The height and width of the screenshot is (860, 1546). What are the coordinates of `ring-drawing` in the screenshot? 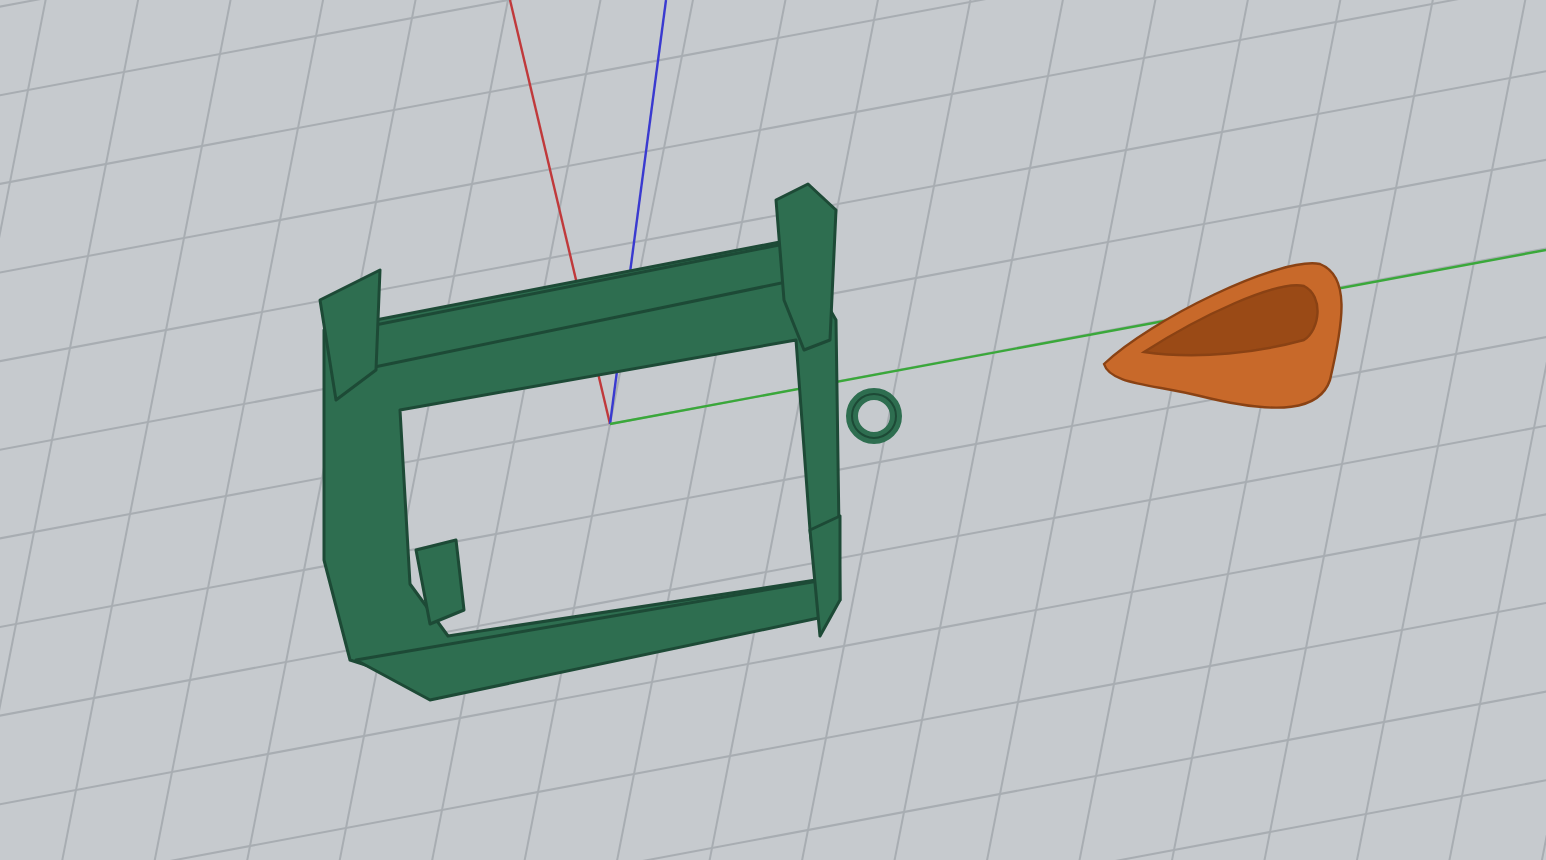 It's located at (1222, 335).